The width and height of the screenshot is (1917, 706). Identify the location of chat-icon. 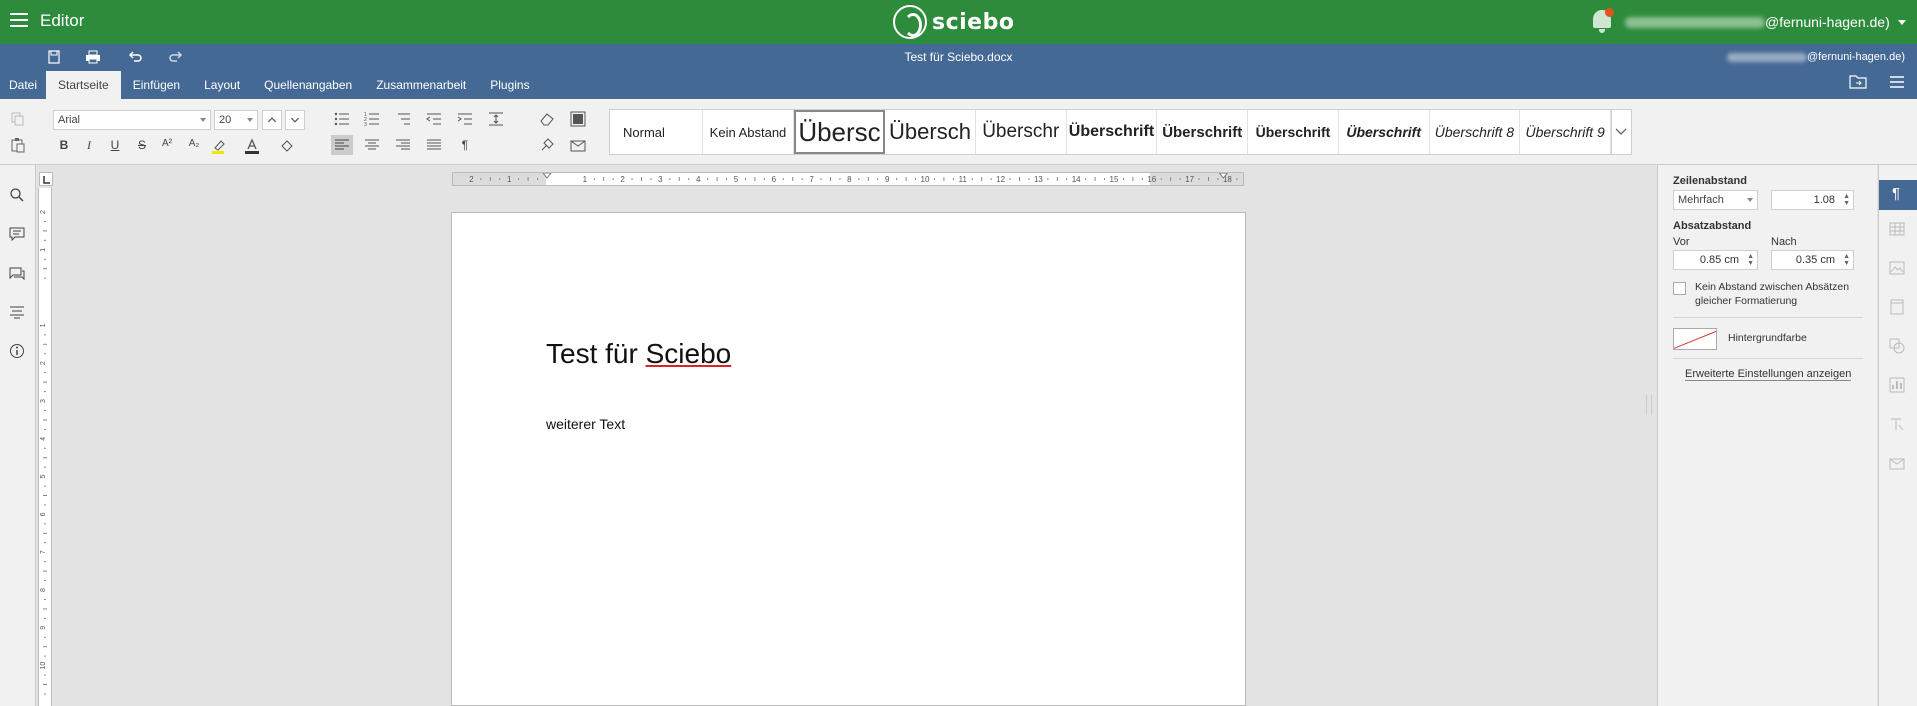
(17, 273).